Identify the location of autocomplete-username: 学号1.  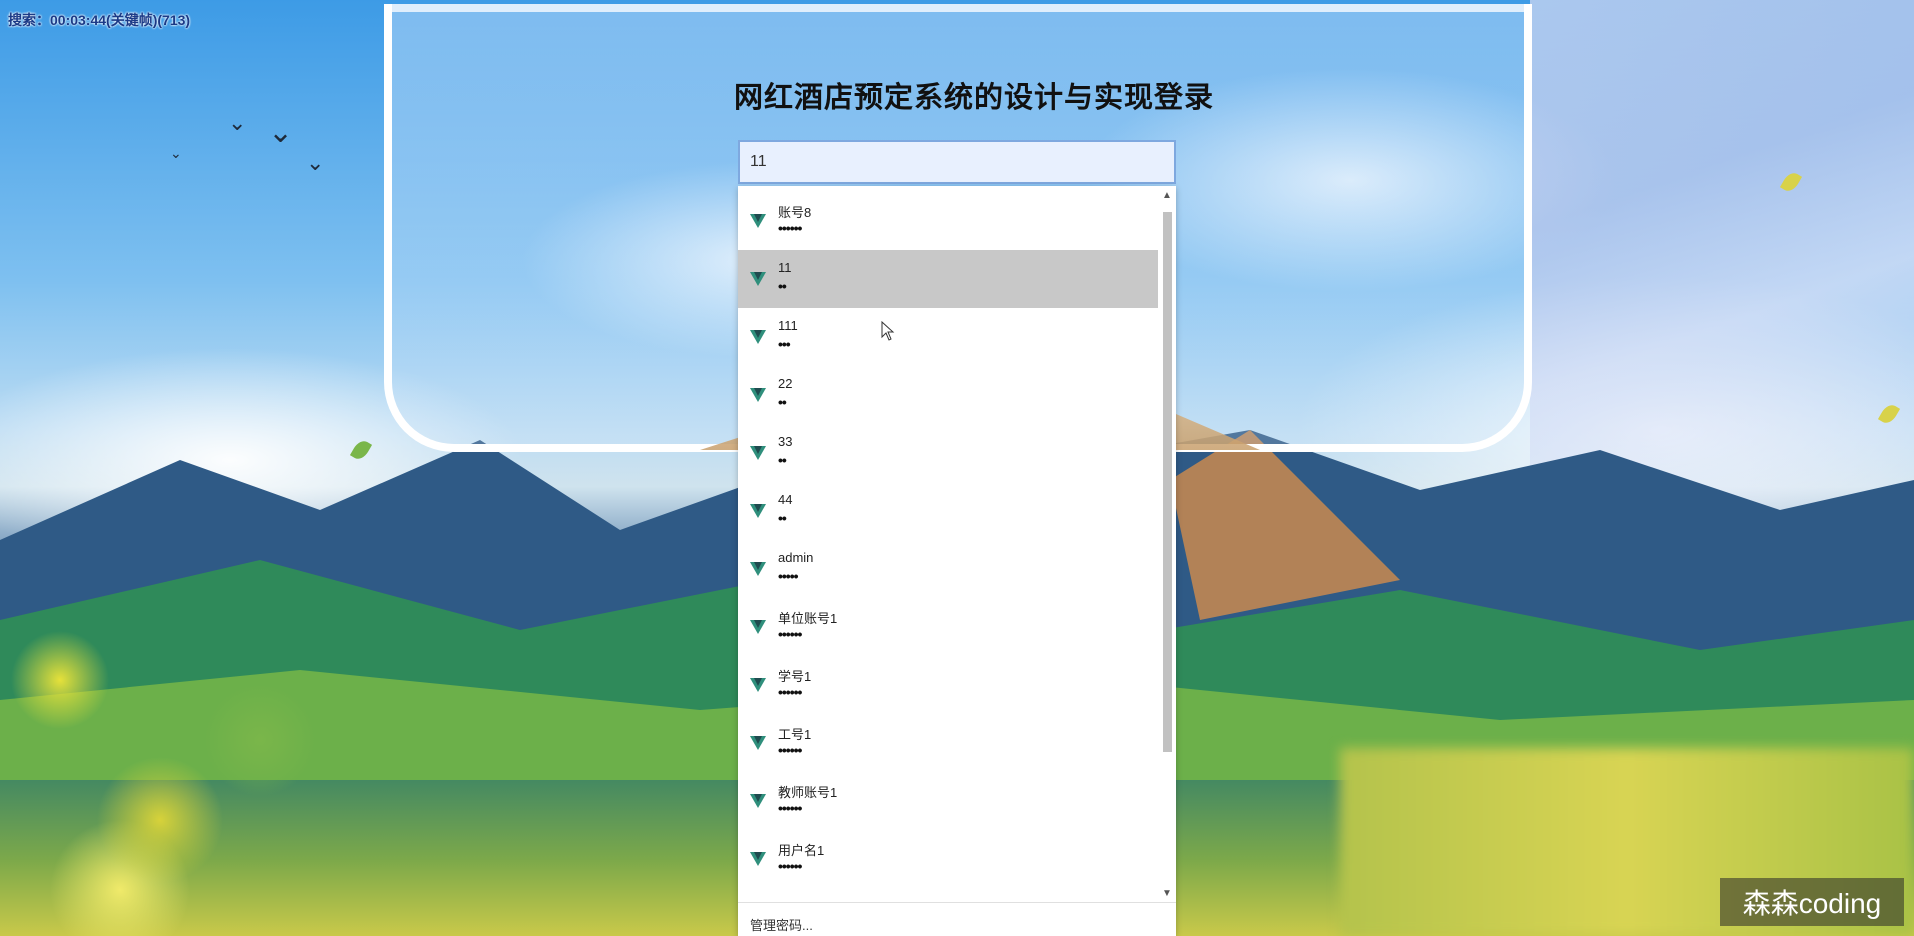
(795, 676).